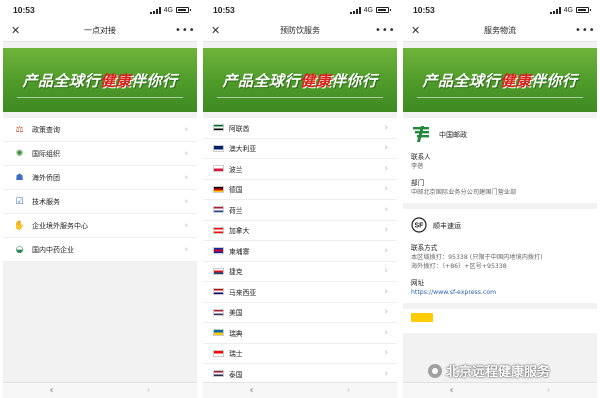 The height and width of the screenshot is (398, 600). I want to click on country-item: 美国 ›, so click(300, 313).